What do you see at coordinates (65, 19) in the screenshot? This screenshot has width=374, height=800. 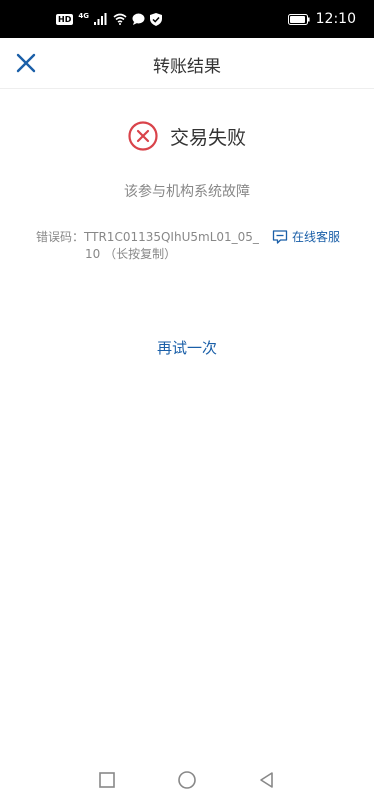 I see `hd-badge: HD` at bounding box center [65, 19].